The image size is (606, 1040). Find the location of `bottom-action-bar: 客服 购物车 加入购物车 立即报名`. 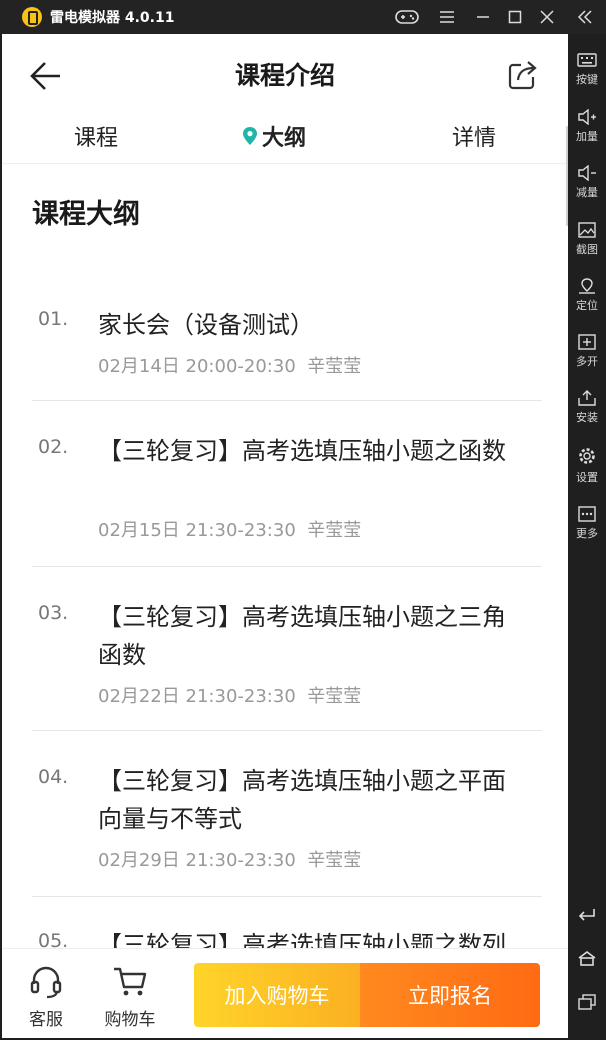

bottom-action-bar: 客服 购物车 加入购物车 立即报名 is located at coordinates (285, 993).